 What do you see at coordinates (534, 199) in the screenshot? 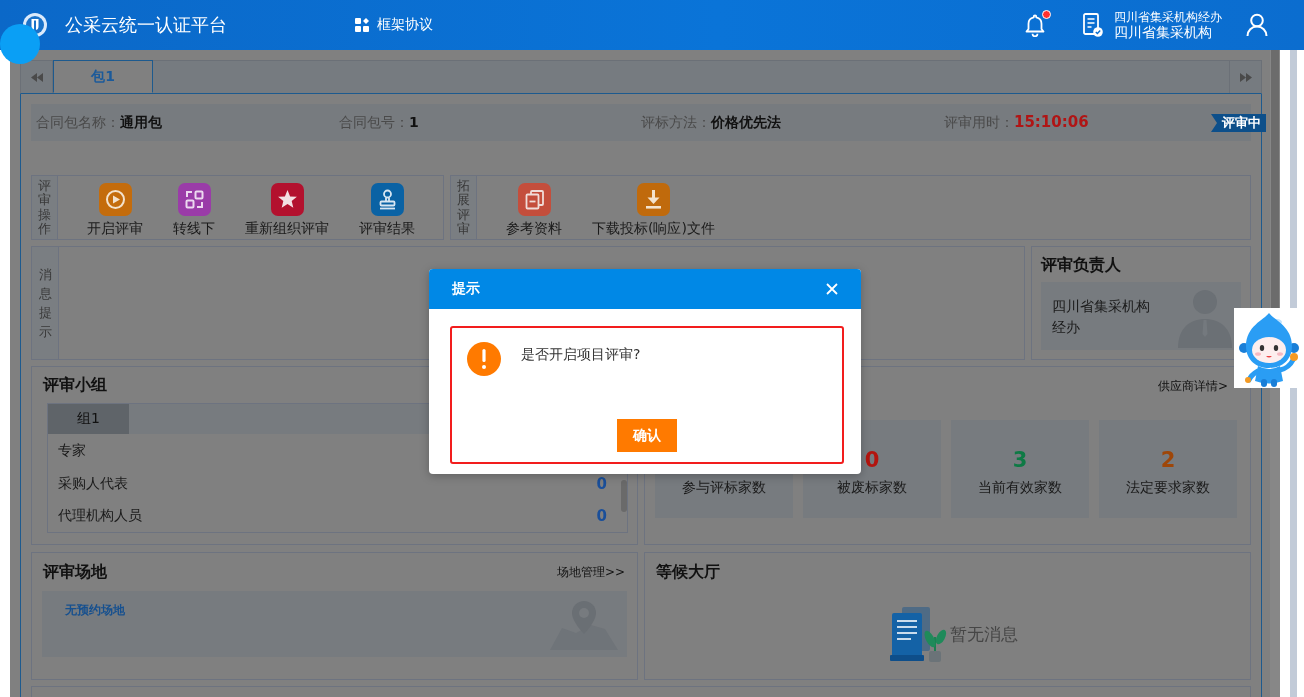
I see `documents-icon` at bounding box center [534, 199].